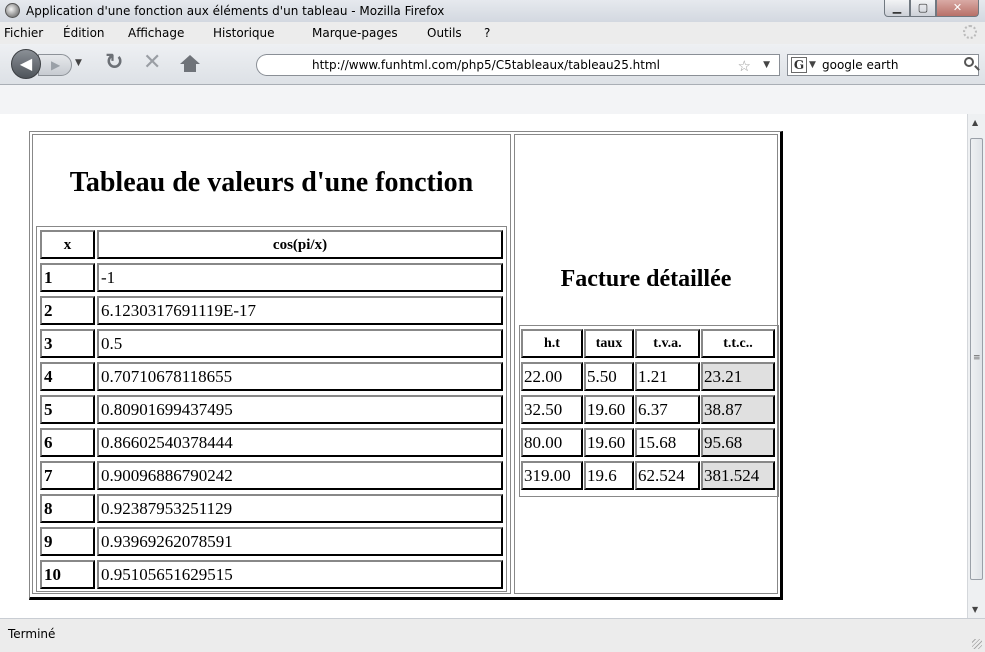 This screenshot has height=652, width=985. Describe the element at coordinates (975, 122) in the screenshot. I see `scroll-up-icon: ▲` at that location.